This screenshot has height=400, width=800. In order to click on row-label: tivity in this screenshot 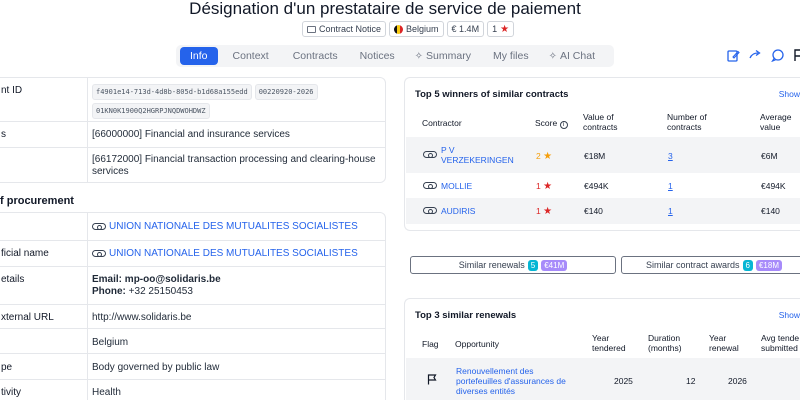, I will do `click(11, 392)`.